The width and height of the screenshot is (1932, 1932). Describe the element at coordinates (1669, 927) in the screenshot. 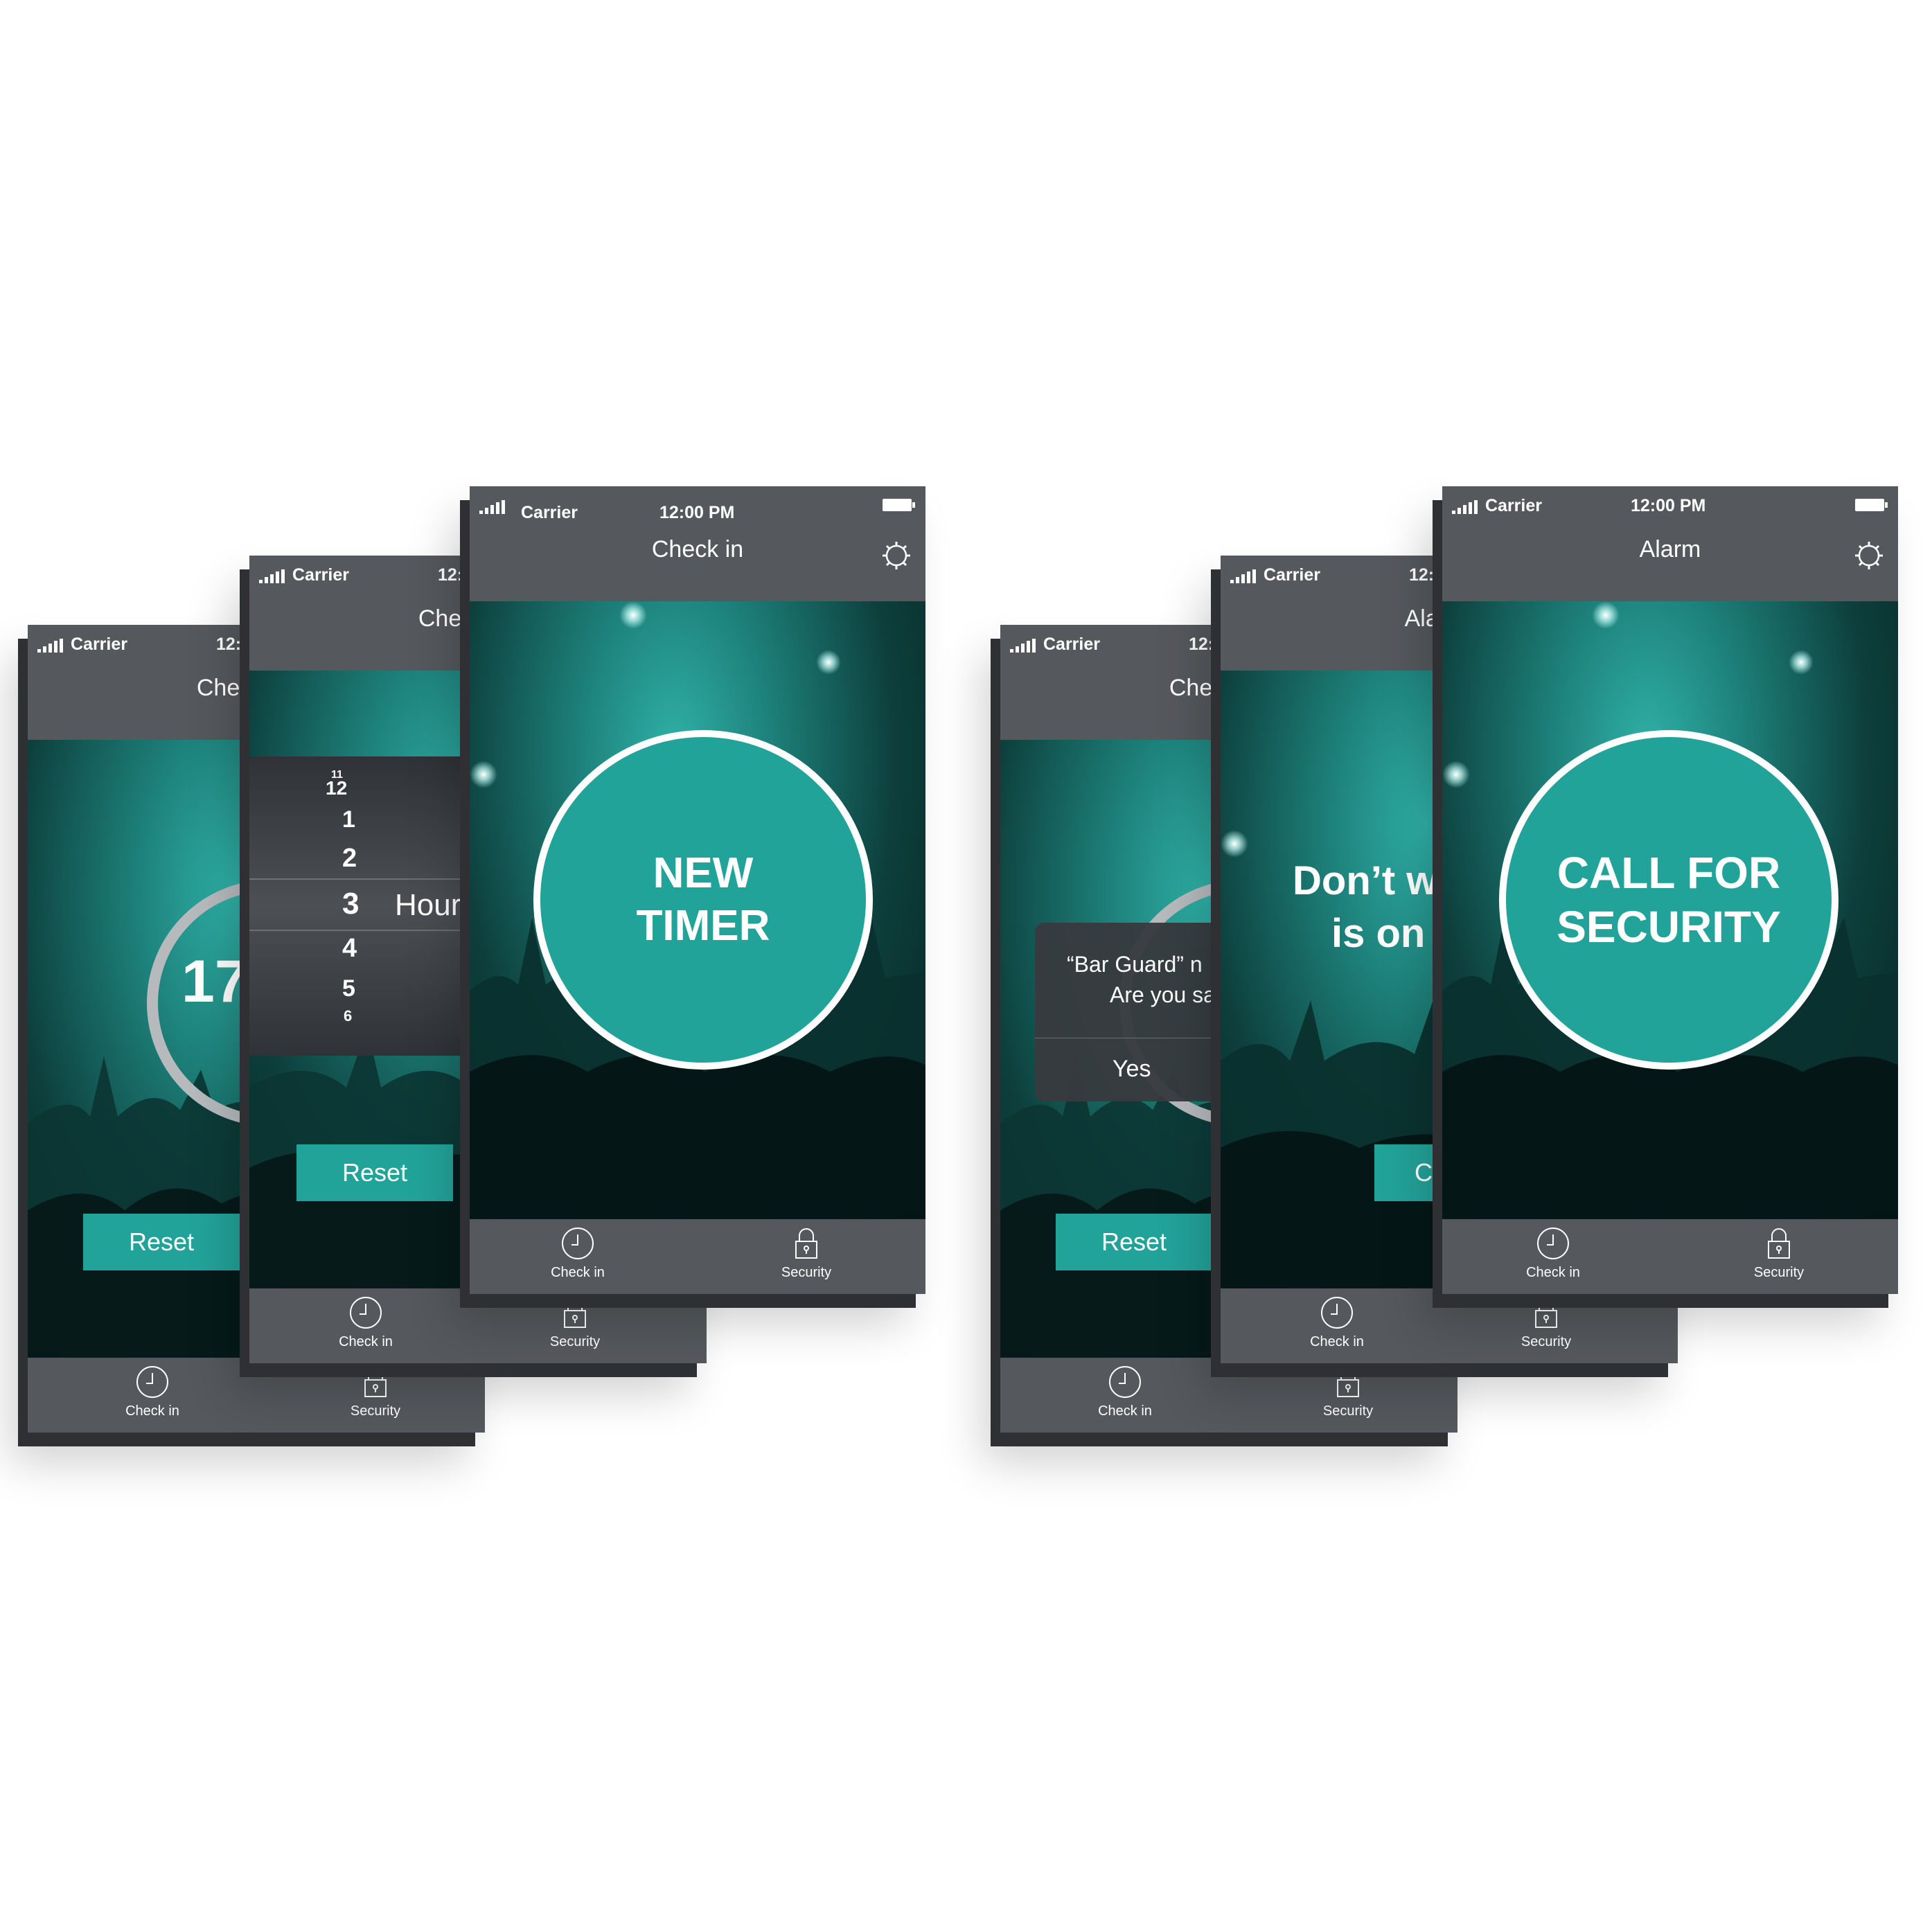

I see `circle-text-line2: SECURITY` at that location.